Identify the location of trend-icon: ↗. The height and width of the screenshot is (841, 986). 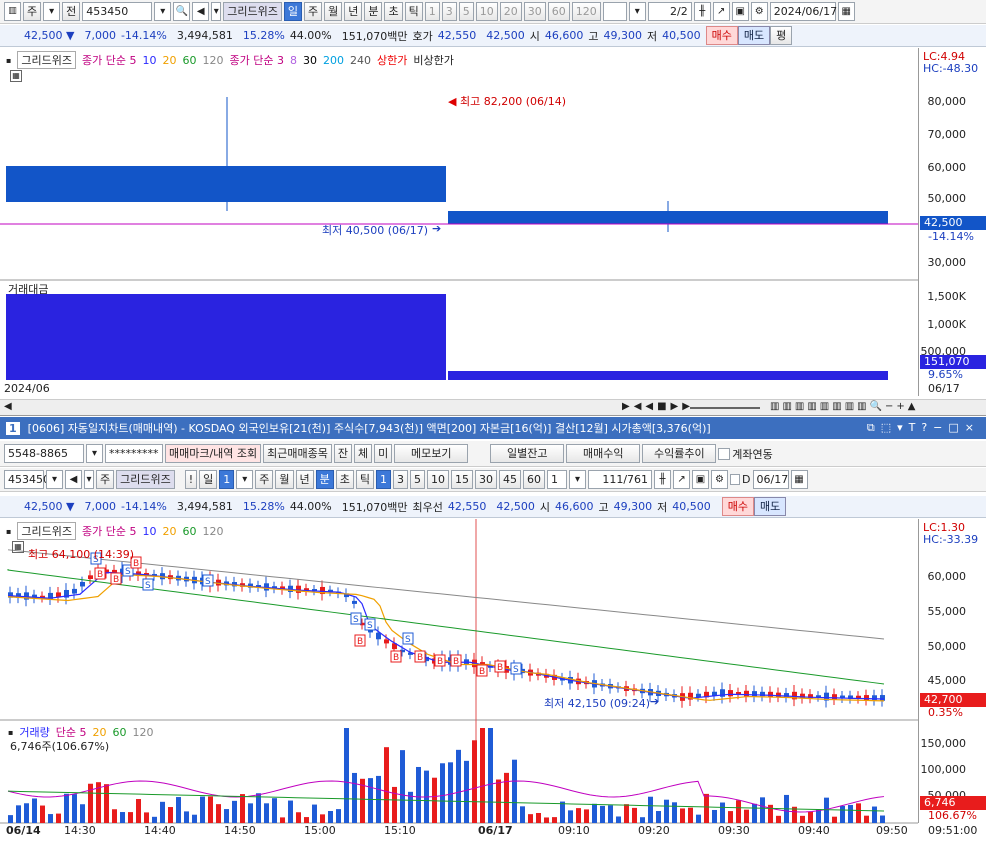
(721, 11).